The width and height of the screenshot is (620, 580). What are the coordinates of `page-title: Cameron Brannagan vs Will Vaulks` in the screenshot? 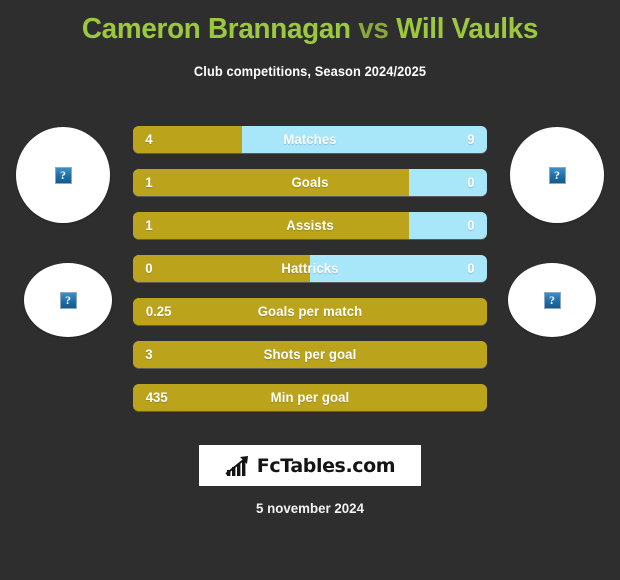 It's located at (309, 29).